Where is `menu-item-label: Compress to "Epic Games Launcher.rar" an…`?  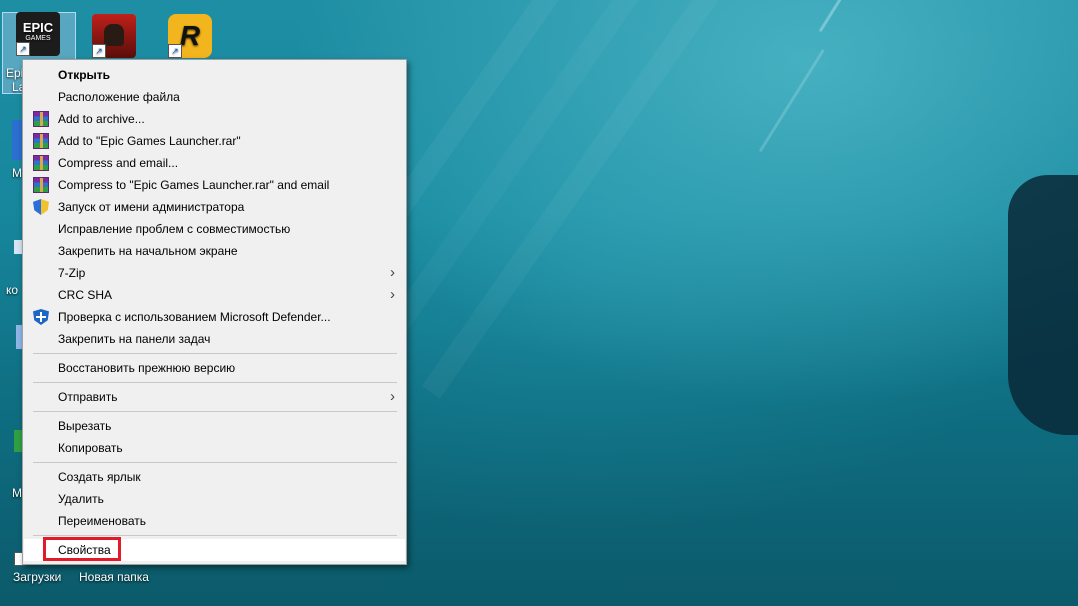
menu-item-label: Compress to "Epic Games Launcher.rar" an… is located at coordinates (194, 185).